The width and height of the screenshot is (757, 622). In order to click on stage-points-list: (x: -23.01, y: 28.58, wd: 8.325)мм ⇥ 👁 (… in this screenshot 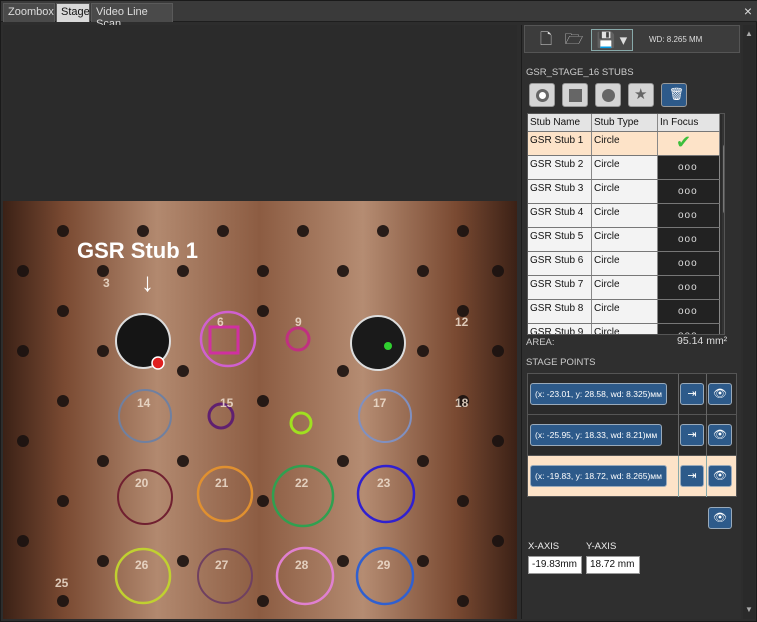, I will do `click(632, 435)`.